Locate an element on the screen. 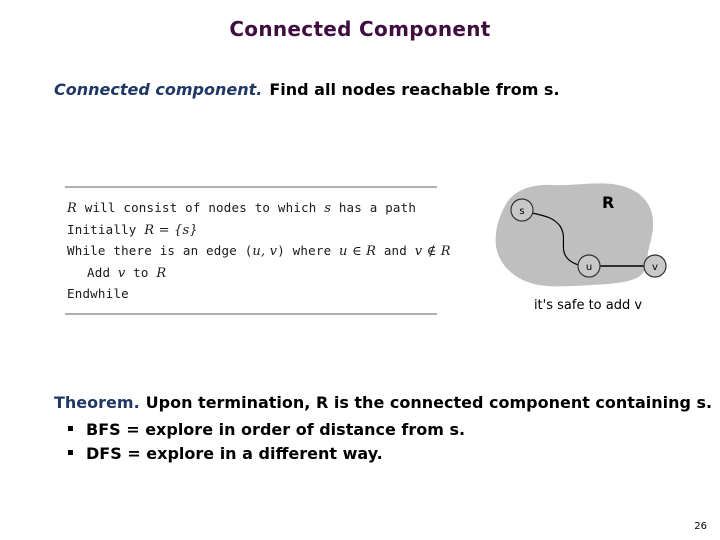 The width and height of the screenshot is (720, 540). var-r-1: R is located at coordinates (72, 208).